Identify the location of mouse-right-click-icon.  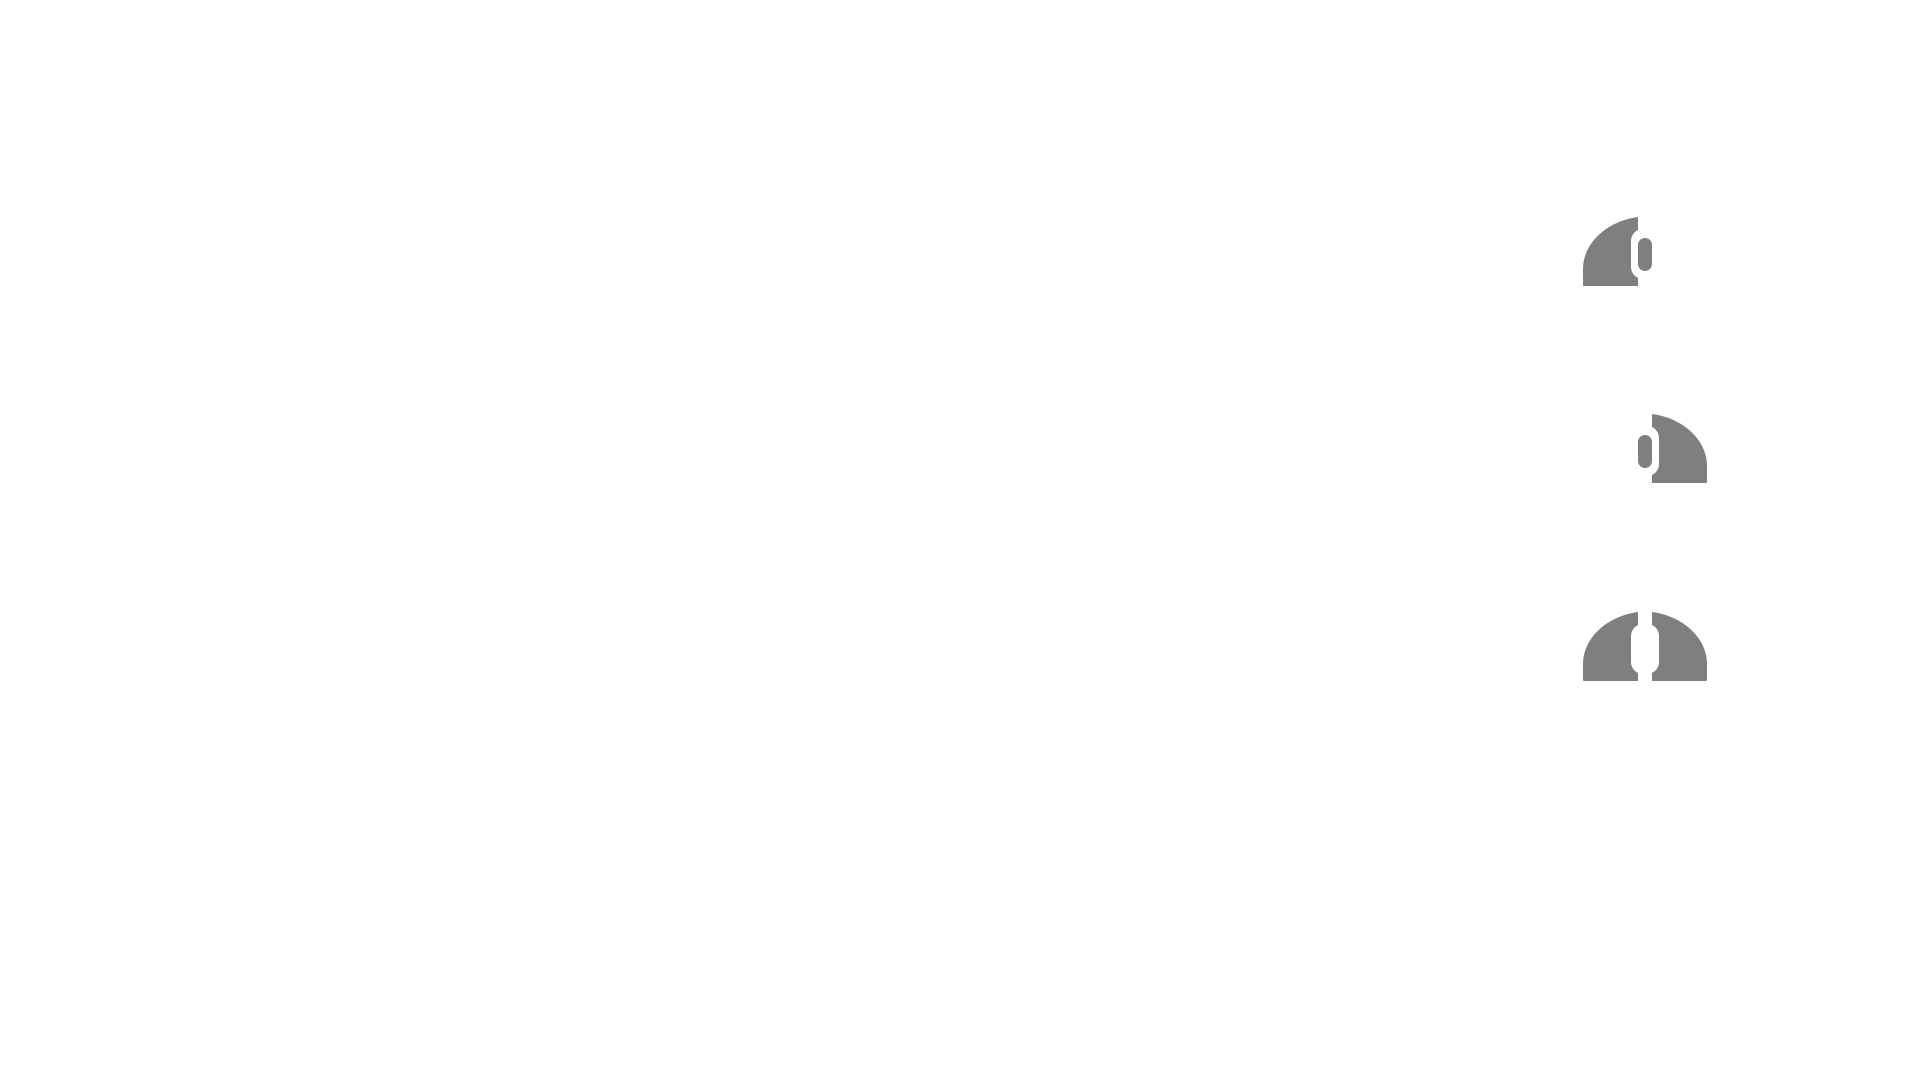
(1645, 448).